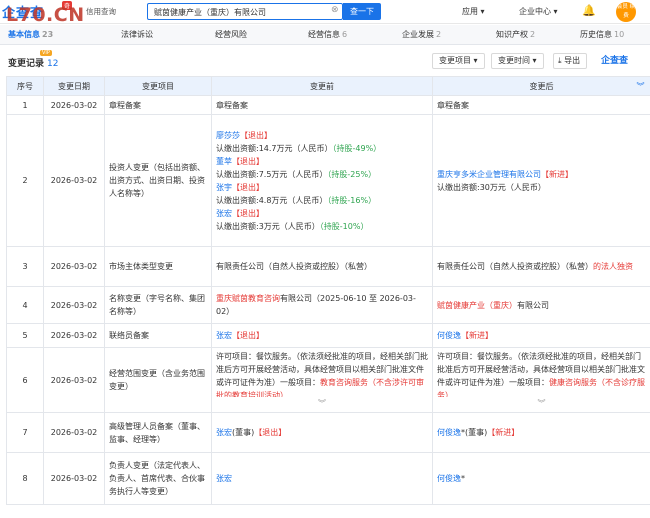  What do you see at coordinates (489, 174) in the screenshot?
I see `entity-link: 重庆亨多米企业管理有限公司` at bounding box center [489, 174].